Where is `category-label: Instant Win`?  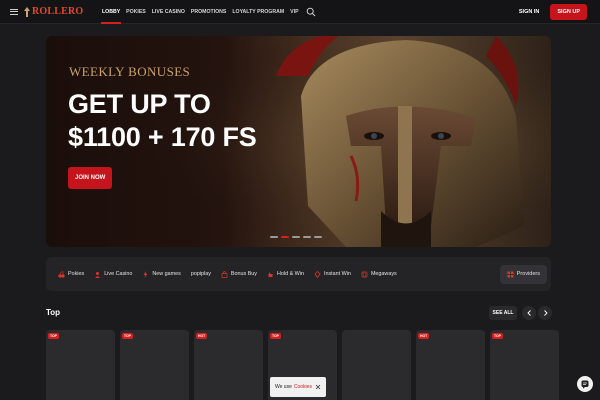
category-label: Instant Win is located at coordinates (337, 274).